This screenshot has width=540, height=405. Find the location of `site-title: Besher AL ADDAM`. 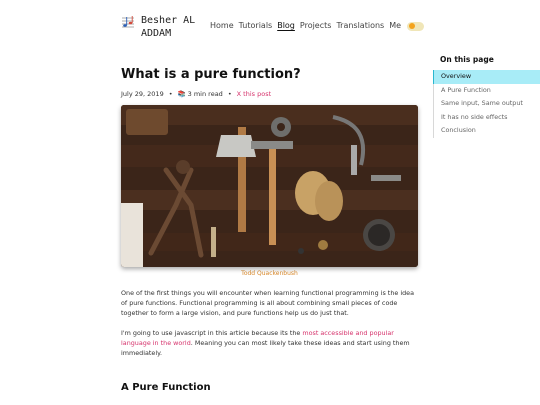

site-title: Besher AL ADDAM is located at coordinates (168, 27).